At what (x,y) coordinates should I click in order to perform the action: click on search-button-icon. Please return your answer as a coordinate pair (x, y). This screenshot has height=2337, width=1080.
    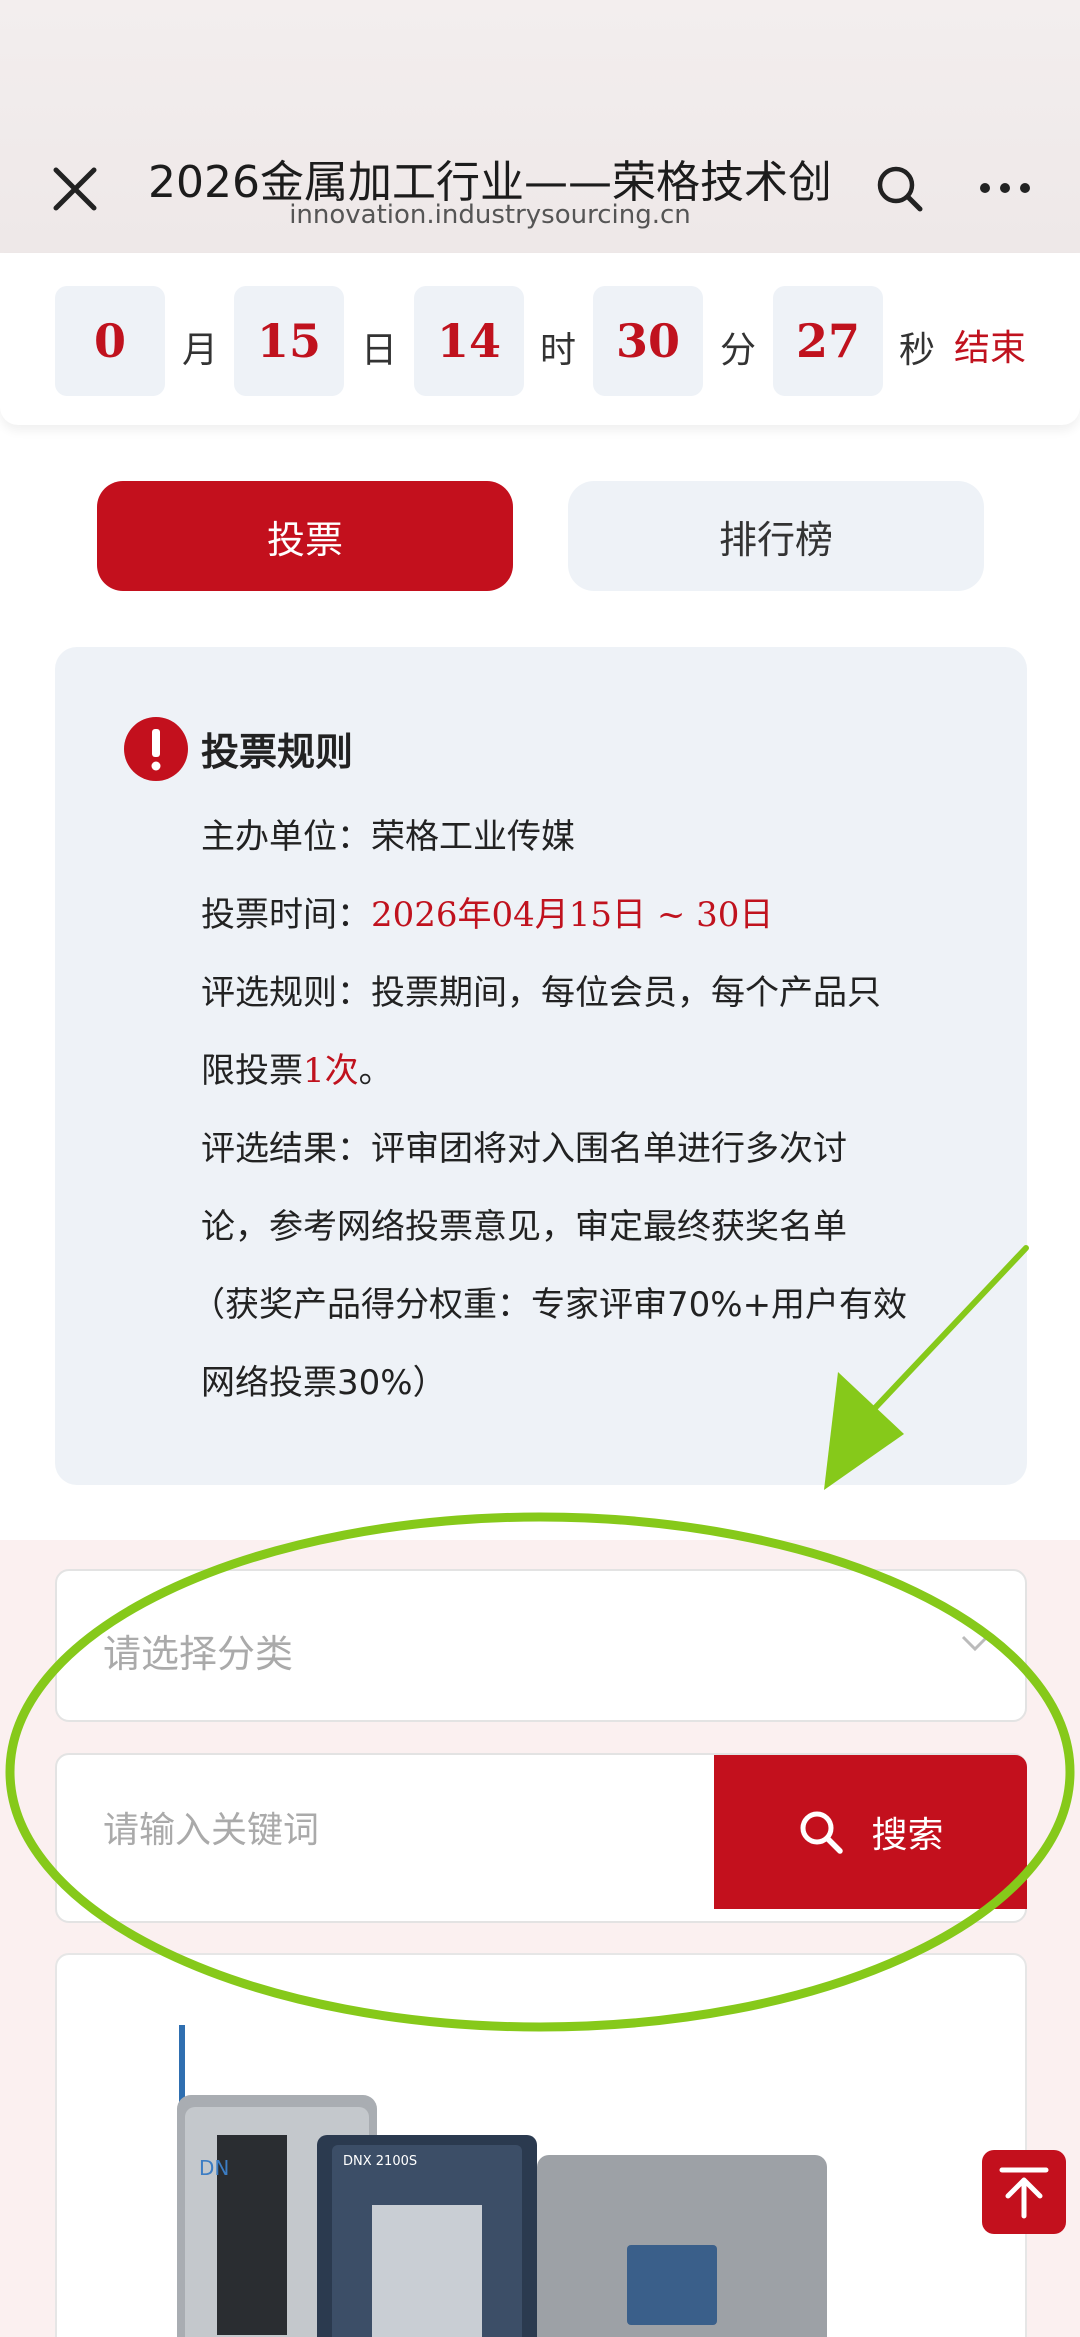
    Looking at the image, I should click on (822, 1832).